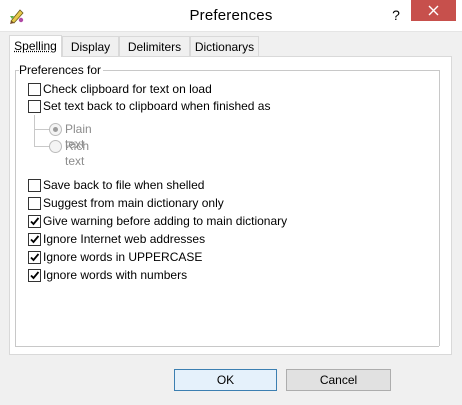 The height and width of the screenshot is (405, 462). I want to click on set-text-back-checkbox, so click(34, 106).